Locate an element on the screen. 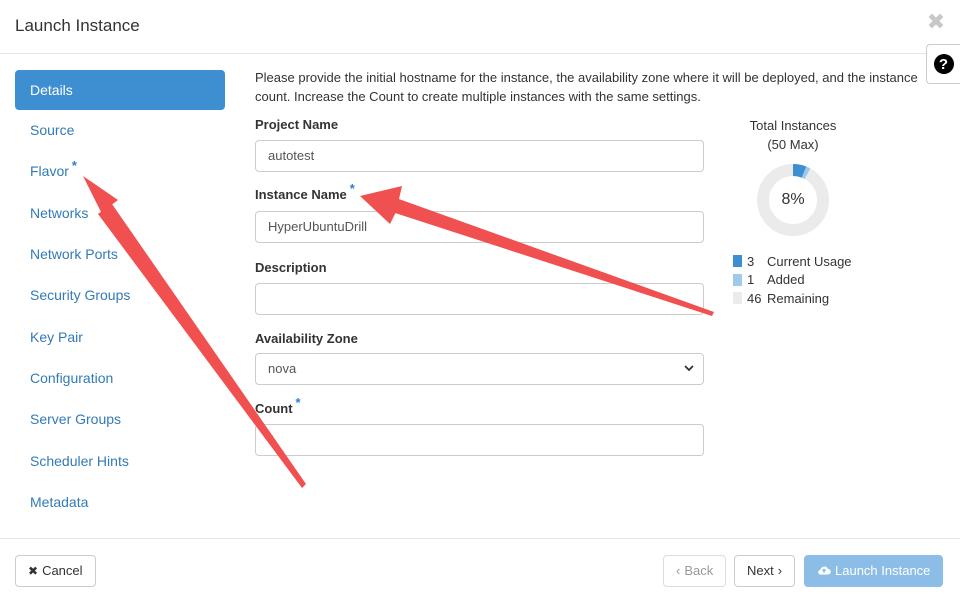  legend-count: 46 is located at coordinates (754, 298).